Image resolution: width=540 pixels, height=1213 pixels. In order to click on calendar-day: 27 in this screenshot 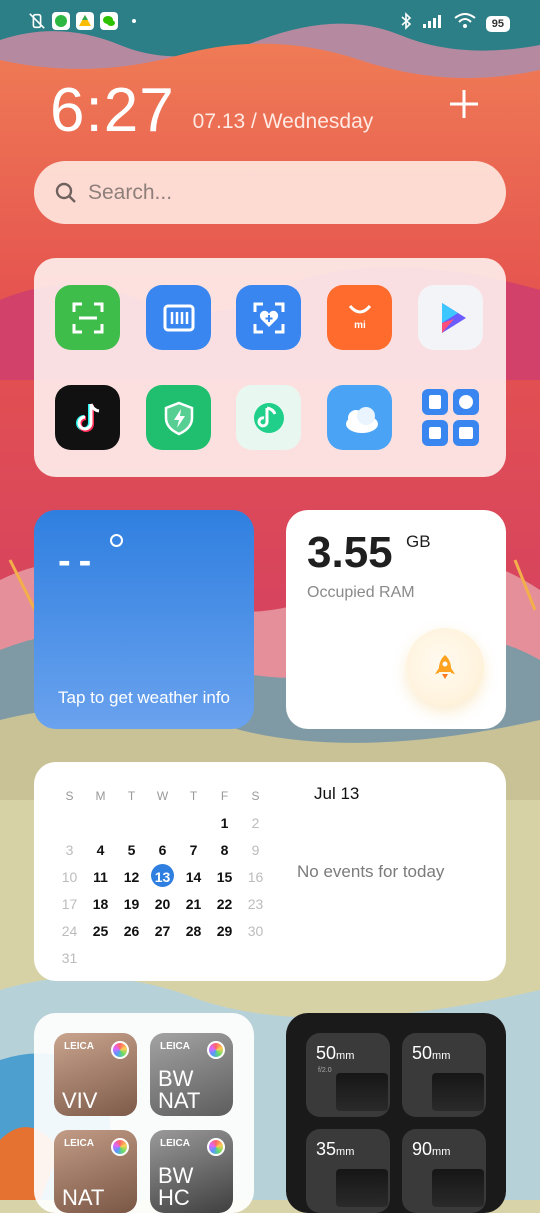, I will do `click(162, 931)`.